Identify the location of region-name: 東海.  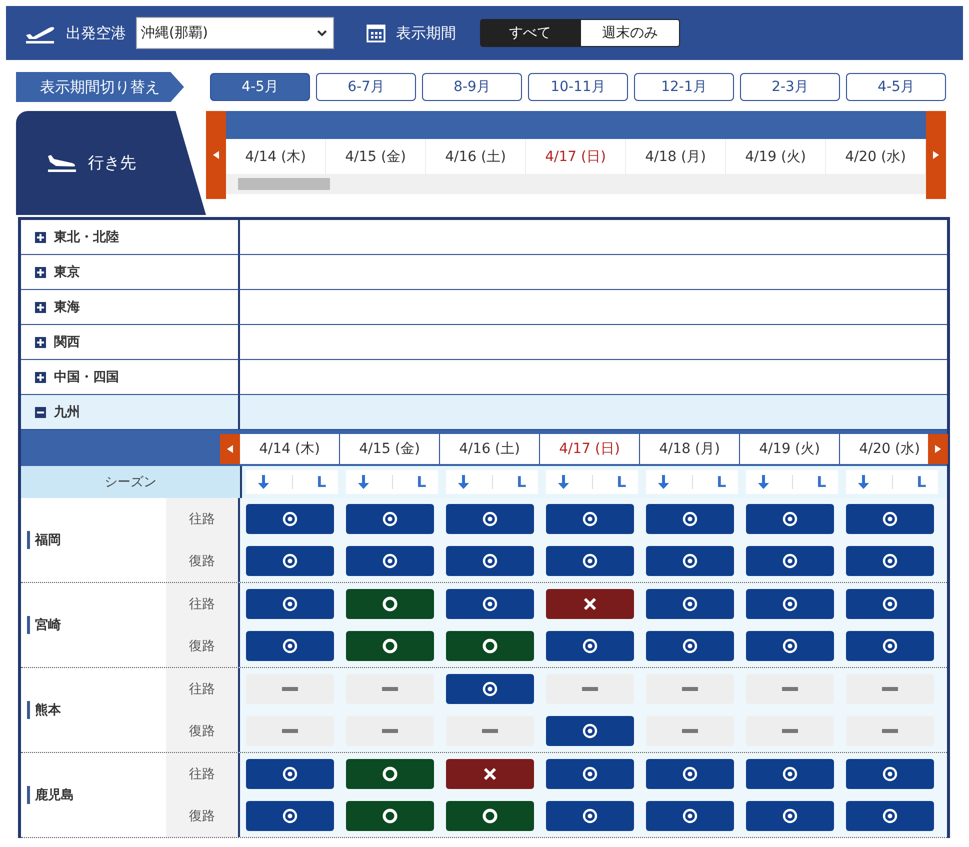
(67, 307).